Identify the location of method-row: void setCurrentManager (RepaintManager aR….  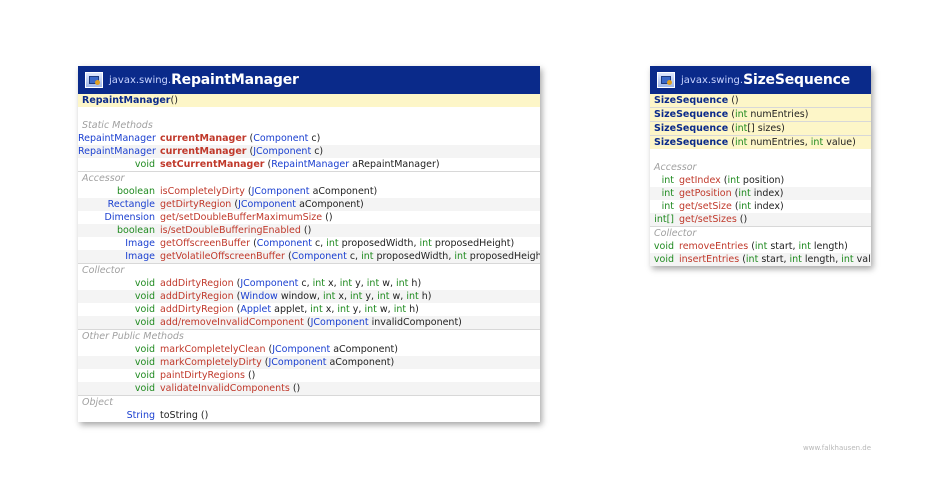
(309, 164).